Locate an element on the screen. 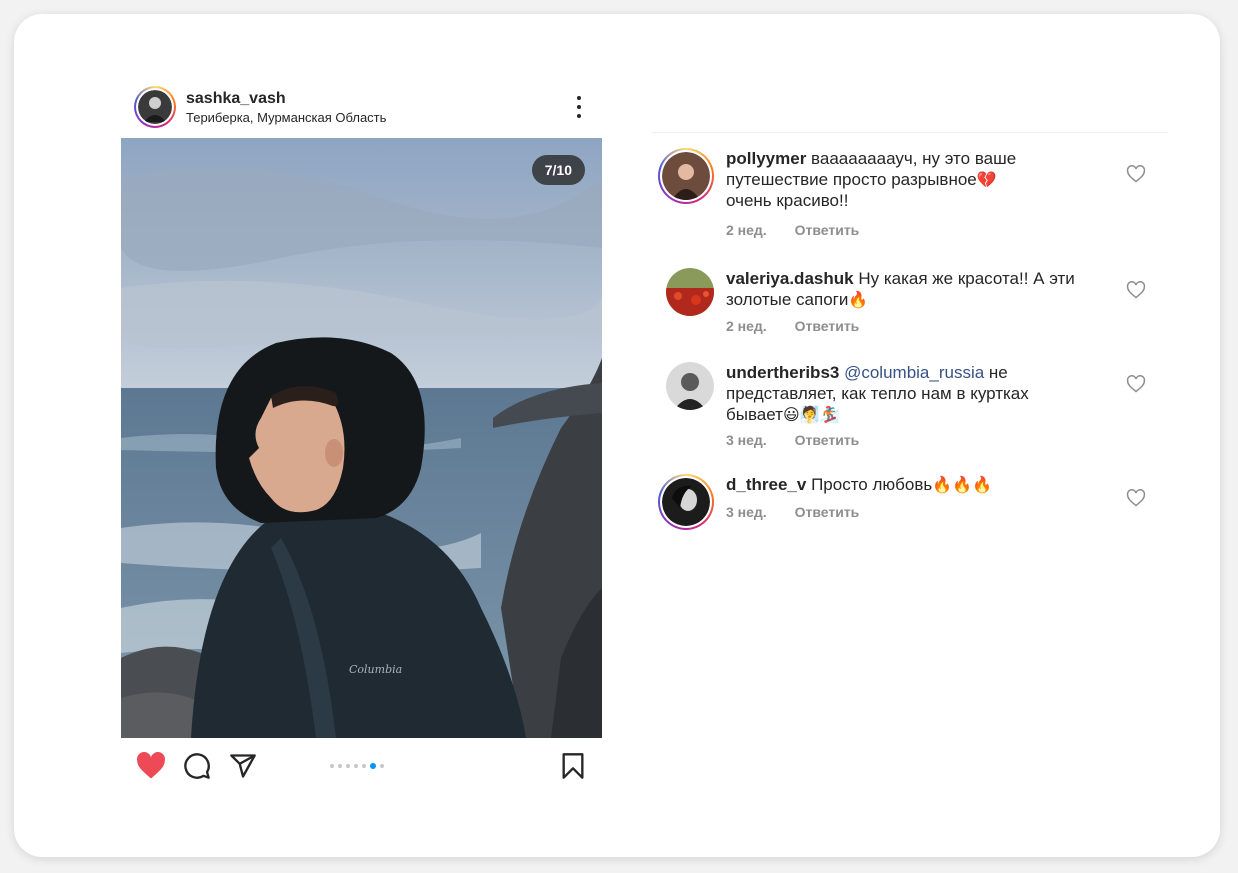 Image resolution: width=1238 pixels, height=873 pixels. comment-username: valeriya.dashuk is located at coordinates (790, 278).